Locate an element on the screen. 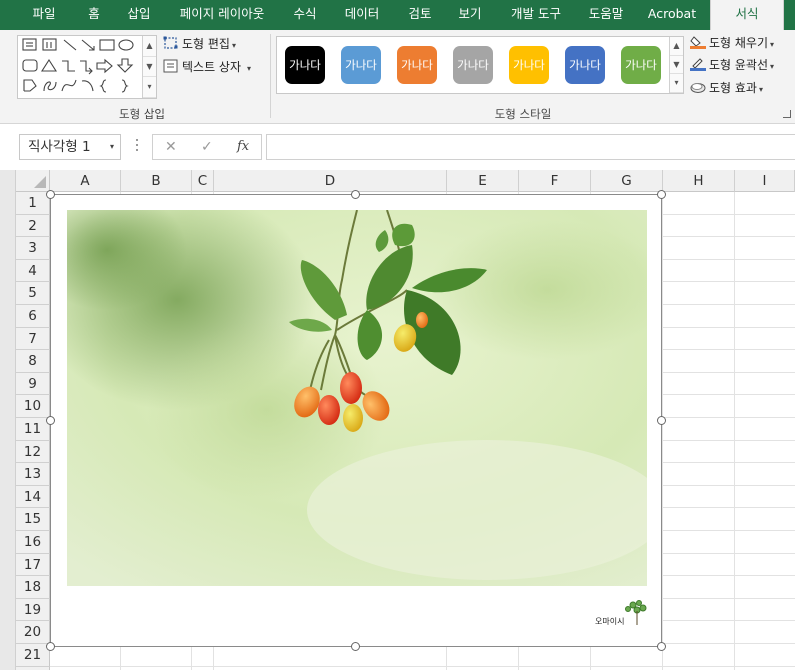  row-header: 6 is located at coordinates (33, 316).